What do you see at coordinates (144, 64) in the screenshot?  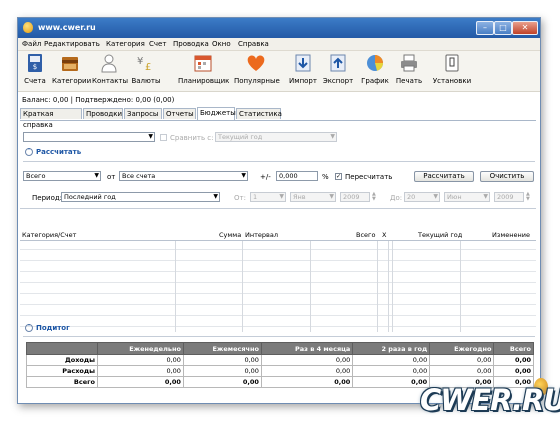 I see `currency-icon: ¥£` at bounding box center [144, 64].